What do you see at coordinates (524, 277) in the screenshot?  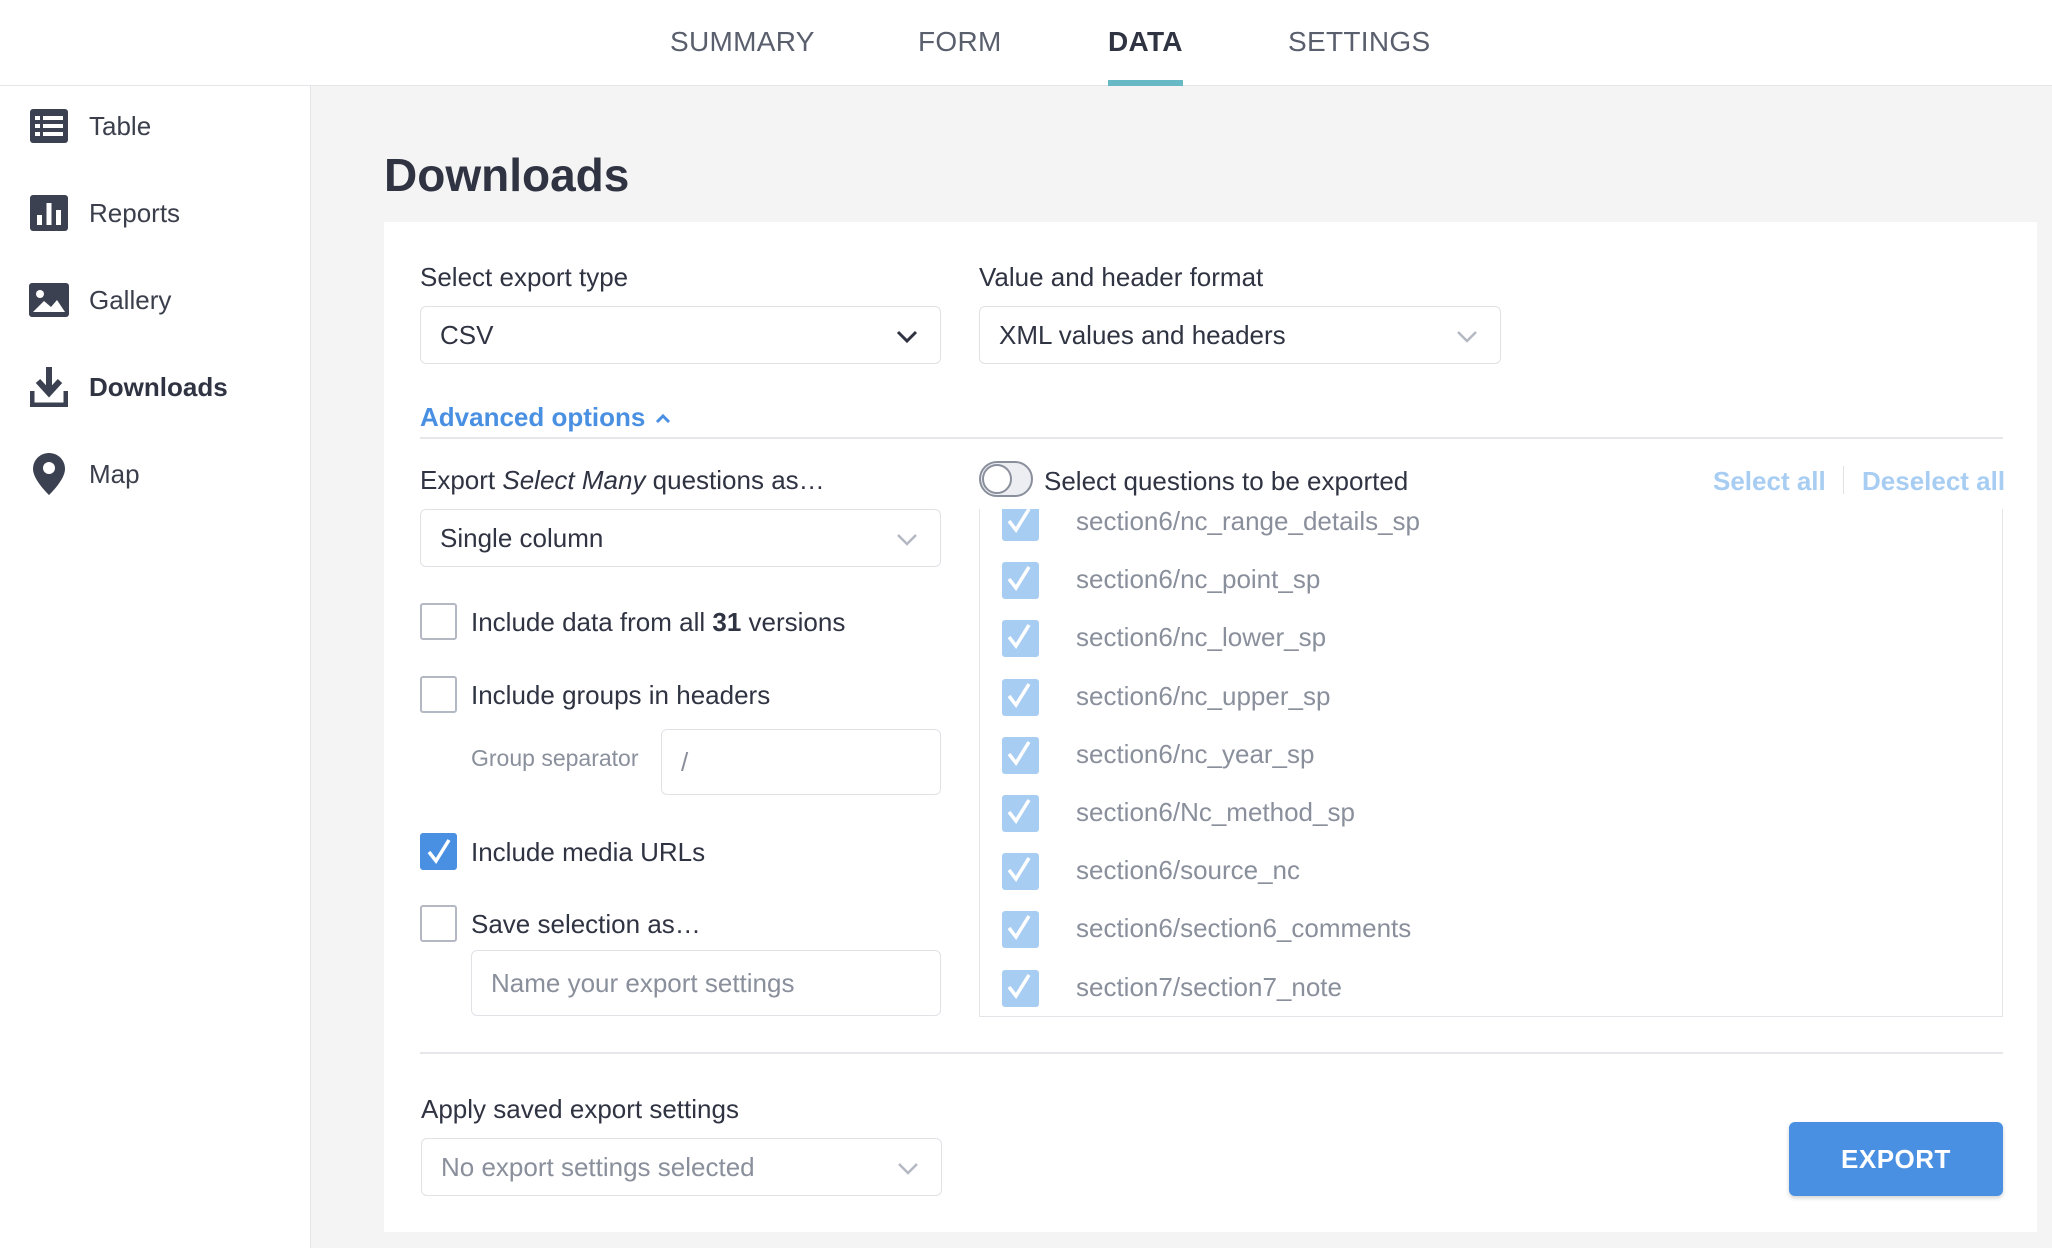 I see `export-type-label: Select export type` at bounding box center [524, 277].